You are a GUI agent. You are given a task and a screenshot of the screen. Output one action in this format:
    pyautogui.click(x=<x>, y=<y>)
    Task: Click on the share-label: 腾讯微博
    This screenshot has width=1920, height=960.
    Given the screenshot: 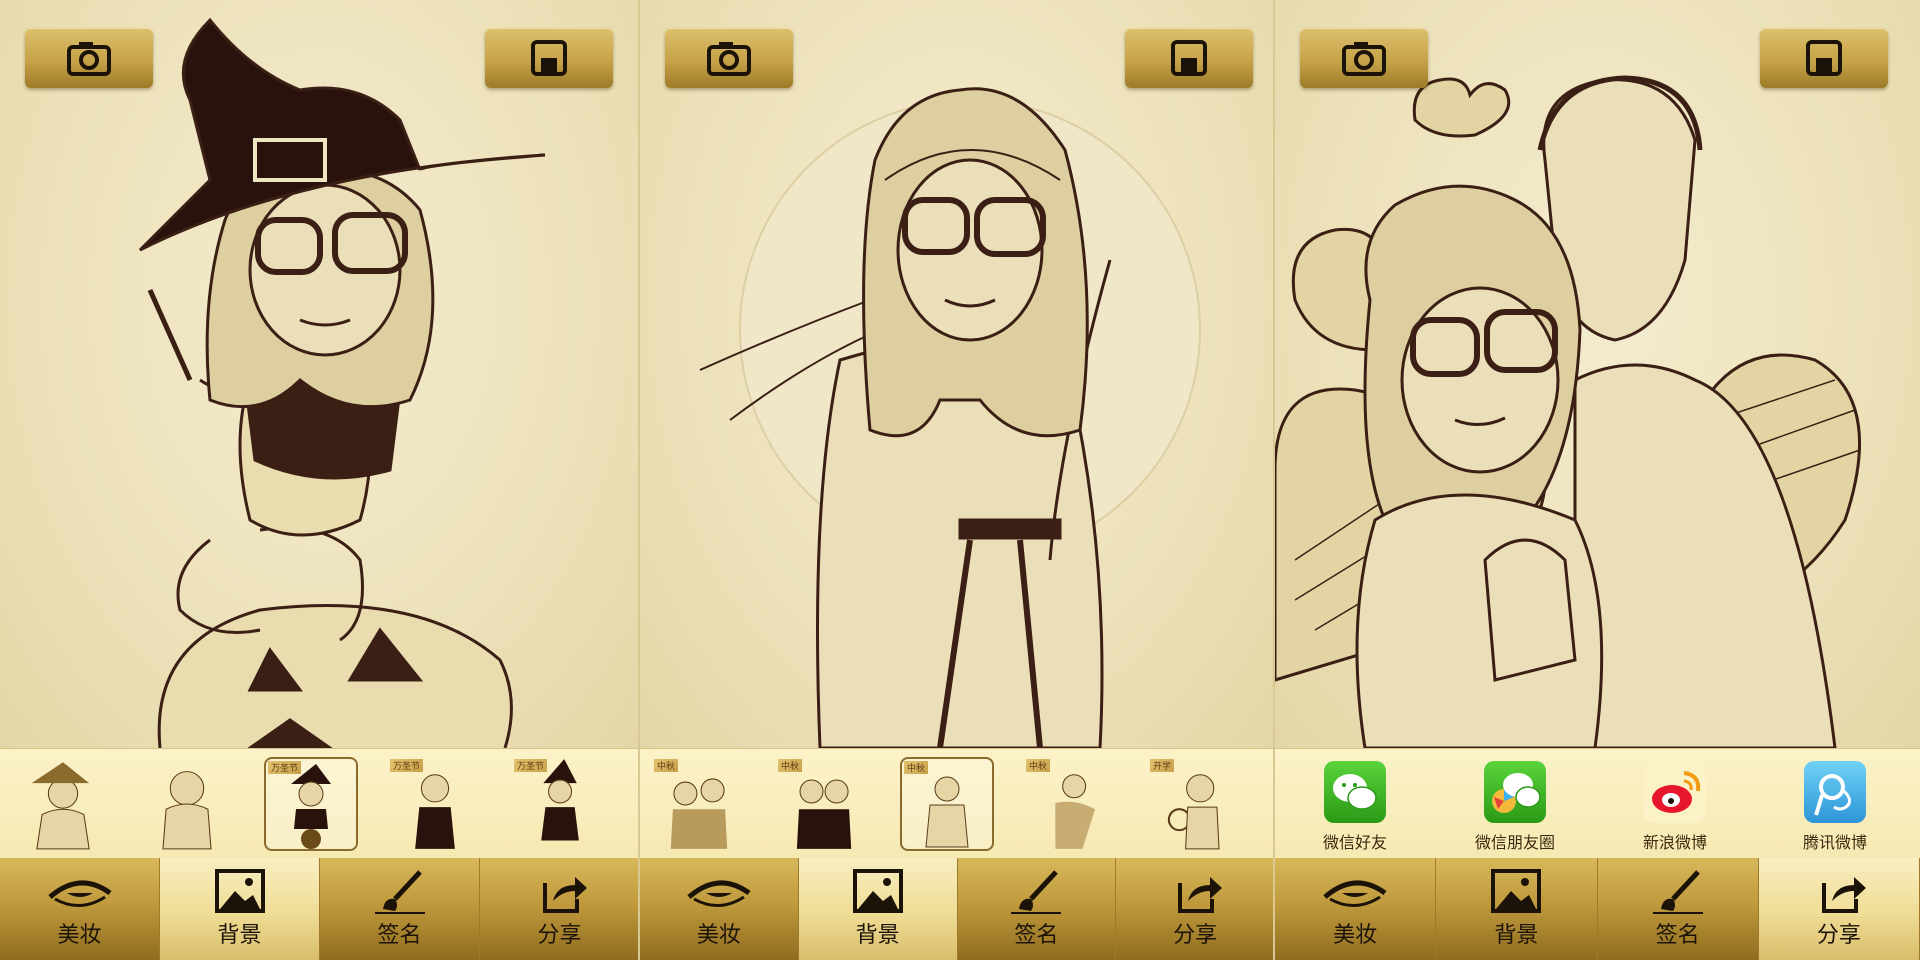 What is the action you would take?
    pyautogui.click(x=1834, y=842)
    